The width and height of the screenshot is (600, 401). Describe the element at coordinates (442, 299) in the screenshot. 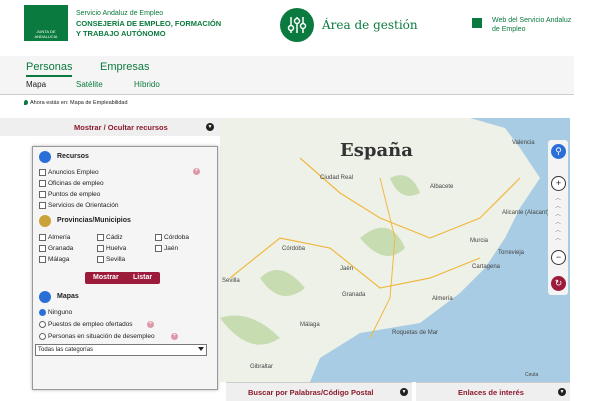

I see `city-label: Almería` at that location.